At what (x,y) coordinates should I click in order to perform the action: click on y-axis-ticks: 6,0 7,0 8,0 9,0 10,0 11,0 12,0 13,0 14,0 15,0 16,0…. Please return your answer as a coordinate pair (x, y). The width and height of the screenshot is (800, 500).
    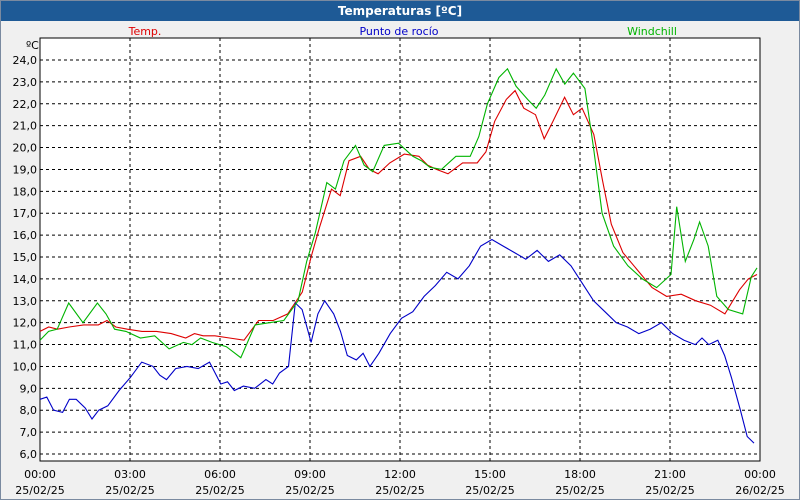
    Looking at the image, I should click on (25, 257).